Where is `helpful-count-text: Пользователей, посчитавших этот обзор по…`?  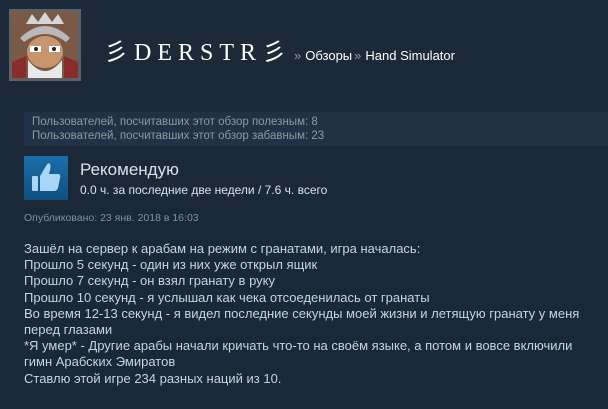 helpful-count-text: Пользователей, посчитавших этот обзор по… is located at coordinates (175, 122).